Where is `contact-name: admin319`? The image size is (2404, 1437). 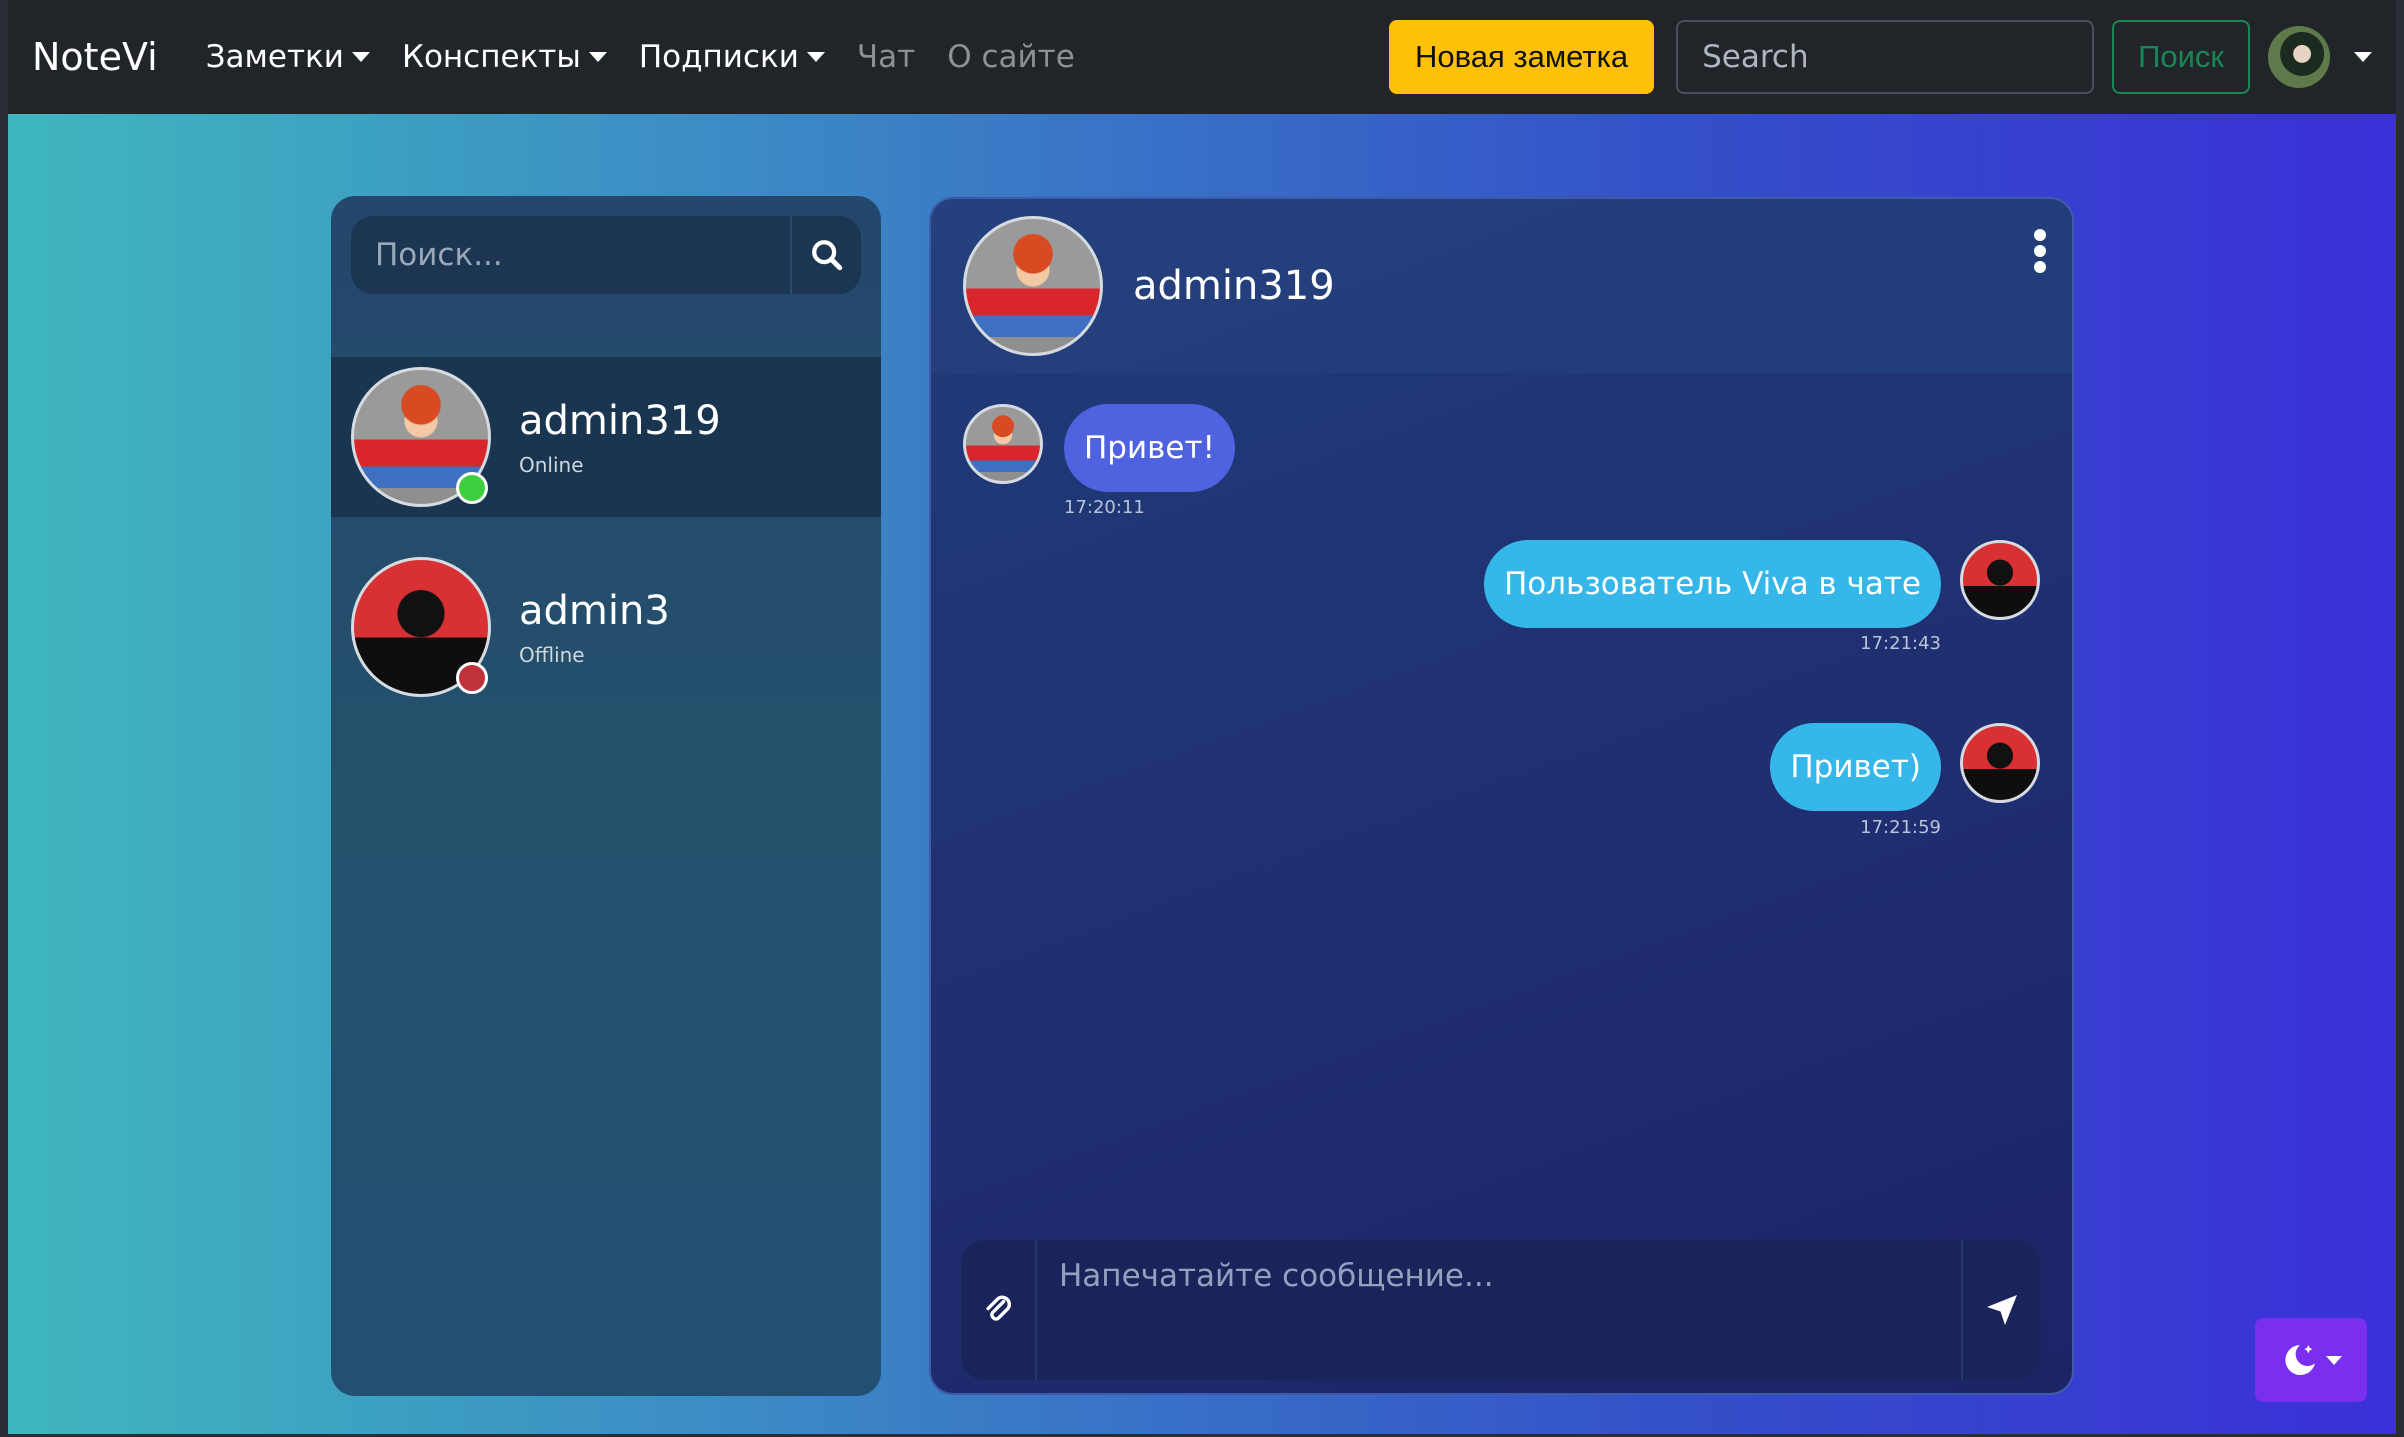
contact-name: admin319 is located at coordinates (620, 421).